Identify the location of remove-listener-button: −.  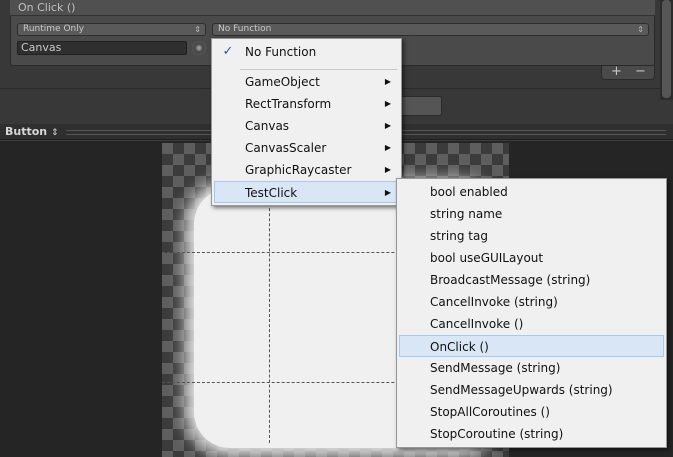
(640, 71).